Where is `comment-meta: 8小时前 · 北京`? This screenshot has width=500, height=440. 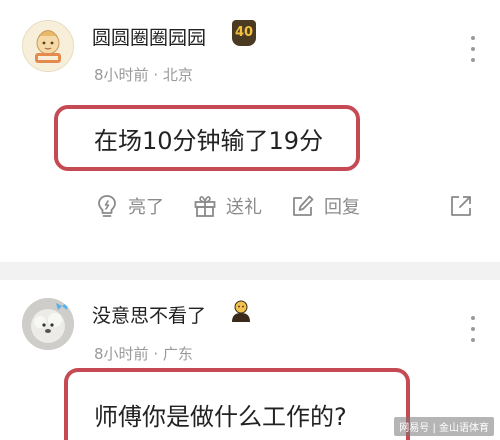 comment-meta: 8小时前 · 北京 is located at coordinates (143, 74).